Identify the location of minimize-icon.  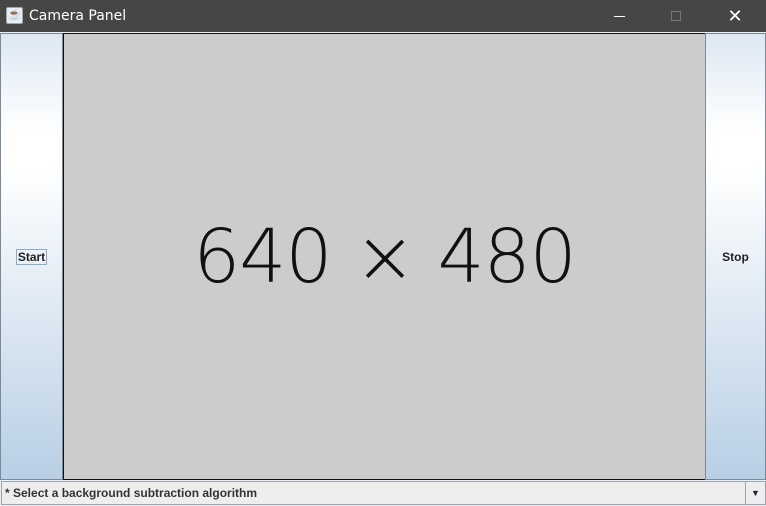
(619, 16).